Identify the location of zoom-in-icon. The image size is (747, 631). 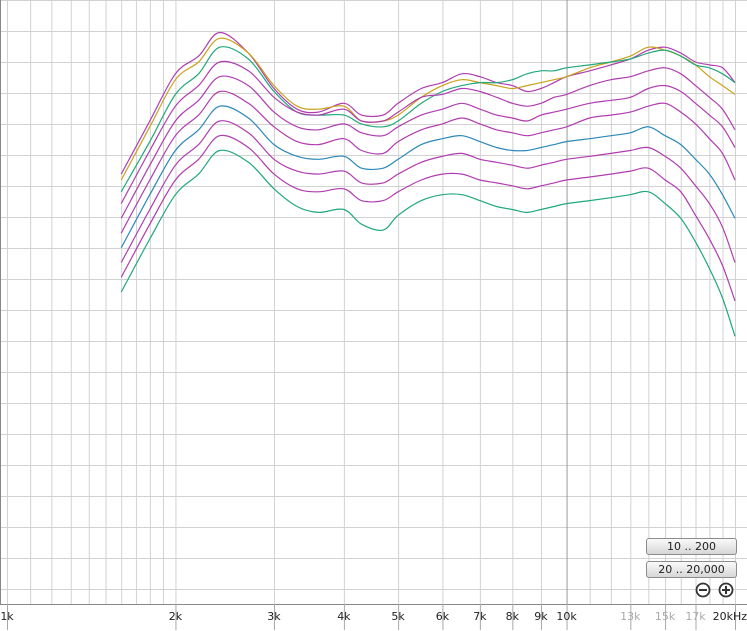
(726, 590).